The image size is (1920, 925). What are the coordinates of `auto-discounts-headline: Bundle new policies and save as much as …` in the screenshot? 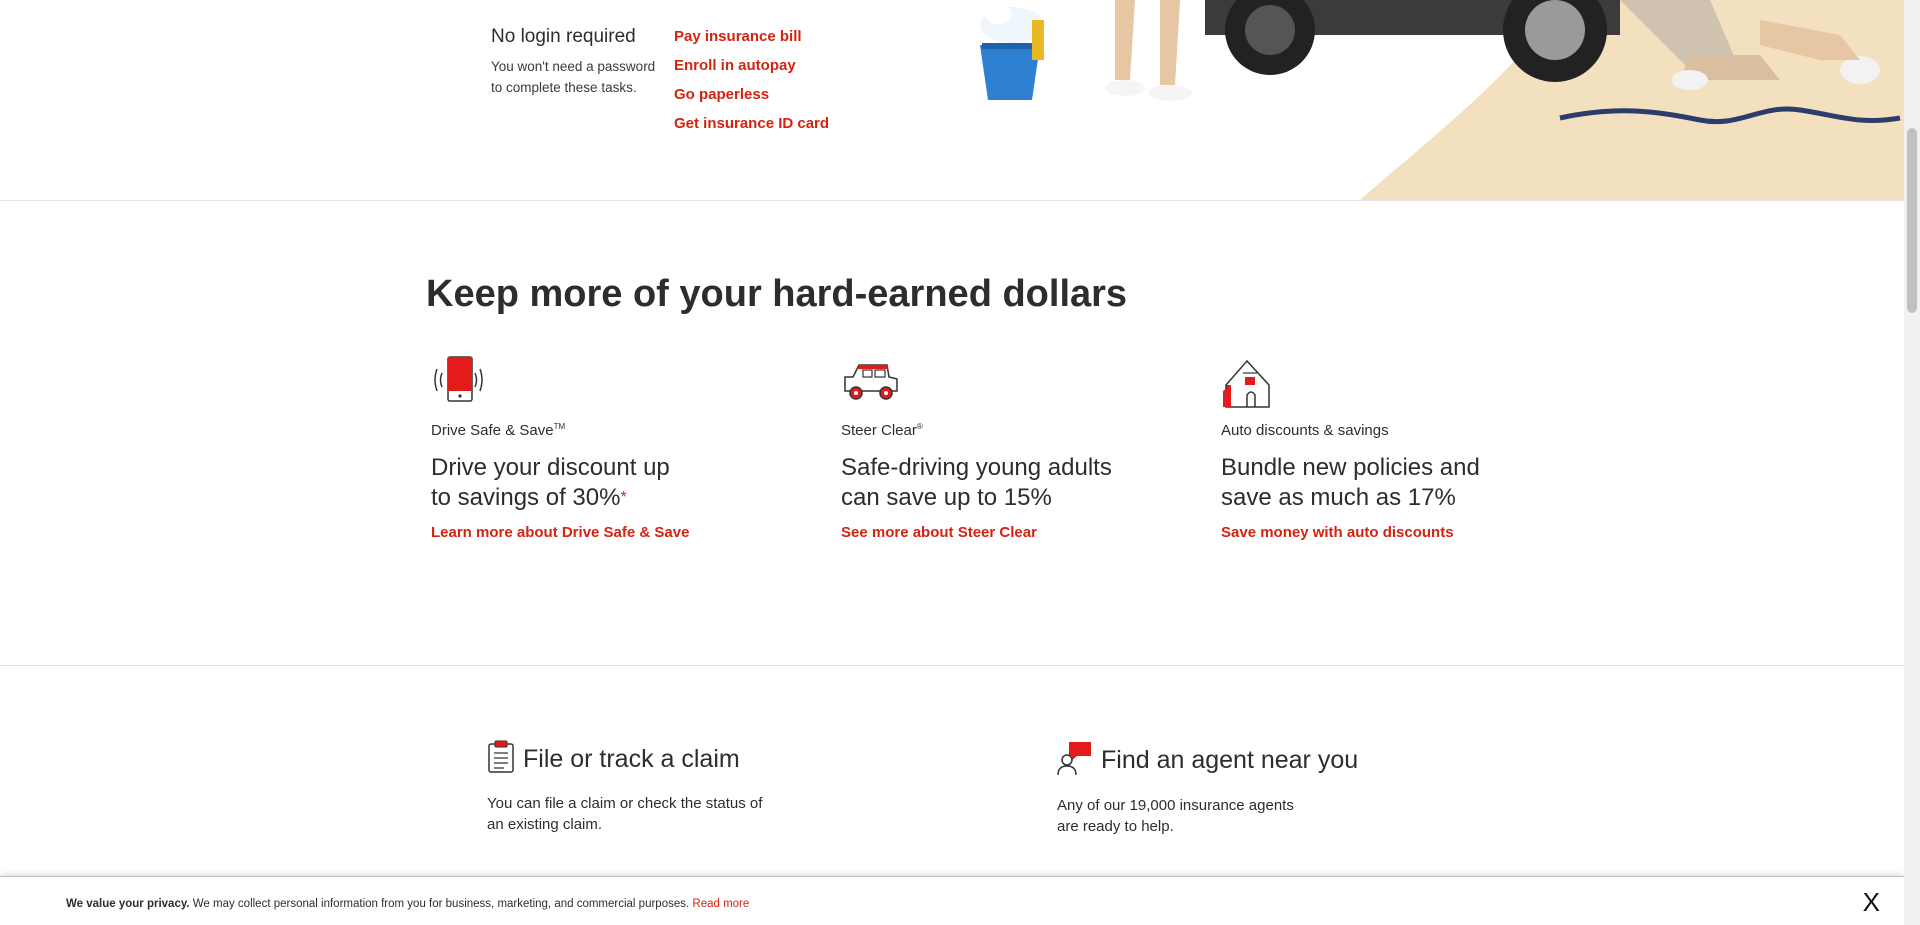 It's located at (1391, 483).